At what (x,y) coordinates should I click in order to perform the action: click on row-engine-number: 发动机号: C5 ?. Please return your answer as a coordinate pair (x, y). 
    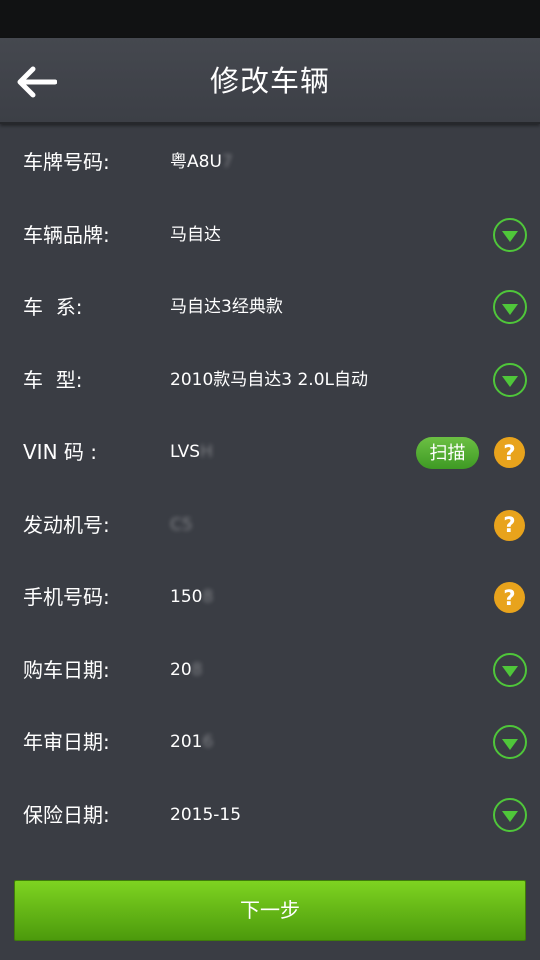
    Looking at the image, I should click on (270, 525).